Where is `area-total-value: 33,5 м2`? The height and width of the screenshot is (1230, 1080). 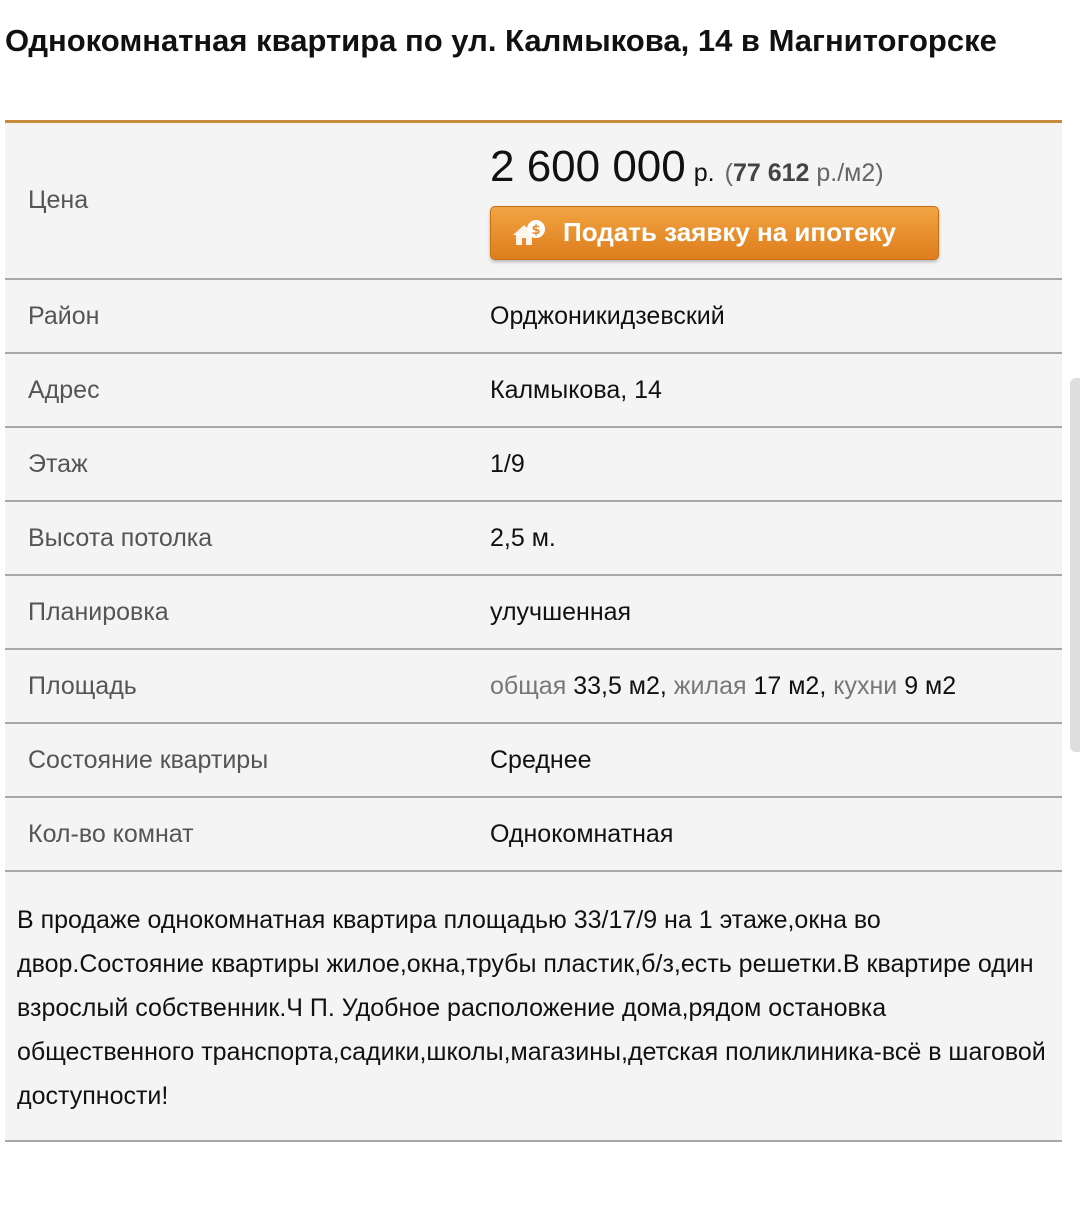
area-total-value: 33,5 м2 is located at coordinates (616, 685).